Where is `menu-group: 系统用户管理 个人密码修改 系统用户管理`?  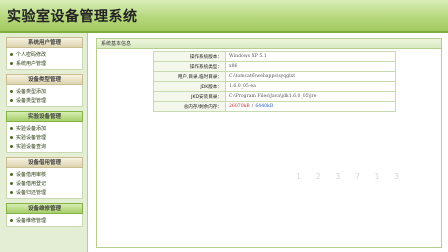
menu-group: 系统用户管理 个人密码修改 系统用户管理 is located at coordinates (44, 53).